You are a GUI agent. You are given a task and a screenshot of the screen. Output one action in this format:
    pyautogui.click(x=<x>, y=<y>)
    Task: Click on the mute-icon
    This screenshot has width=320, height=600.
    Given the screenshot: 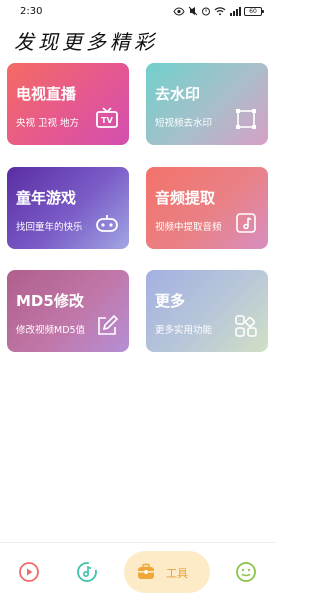 What is the action you would take?
    pyautogui.click(x=193, y=11)
    